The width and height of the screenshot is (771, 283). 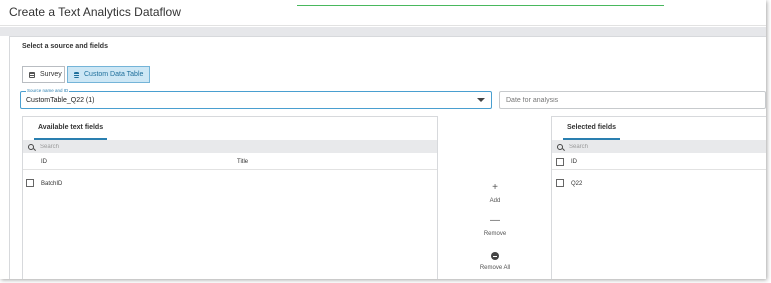 What do you see at coordinates (649, 146) in the screenshot?
I see `selected-search-input` at bounding box center [649, 146].